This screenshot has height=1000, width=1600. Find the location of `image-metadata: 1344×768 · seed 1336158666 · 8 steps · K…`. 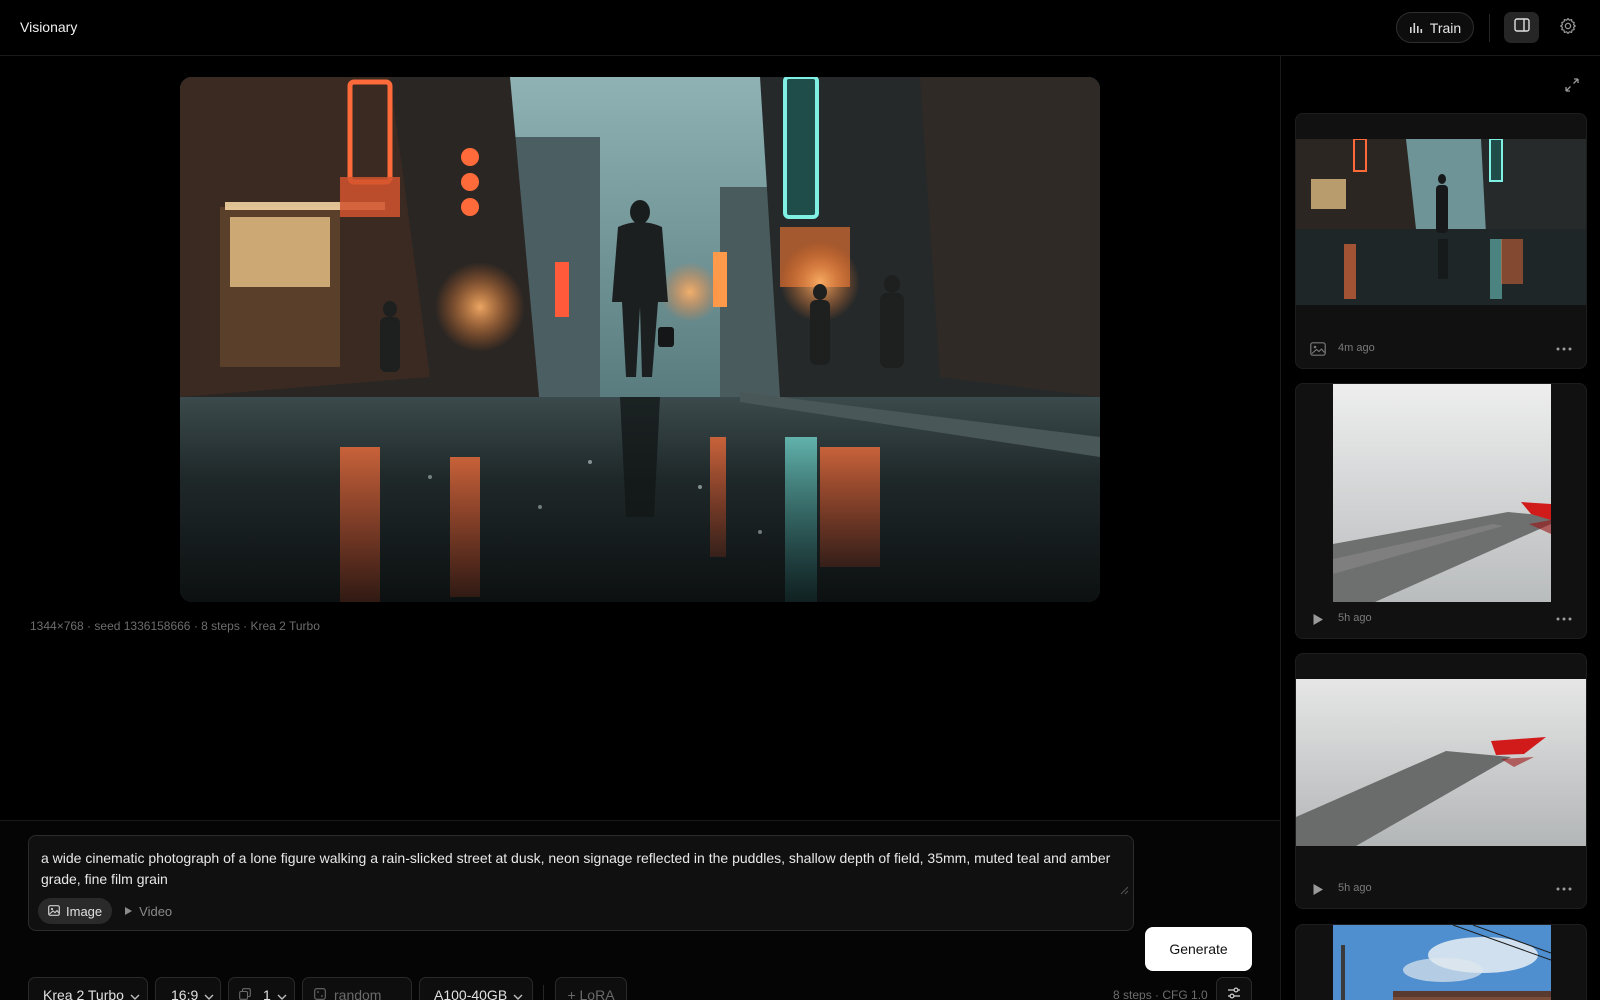

image-metadata: 1344×768 · seed 1336158666 · 8 steps · K… is located at coordinates (175, 626).